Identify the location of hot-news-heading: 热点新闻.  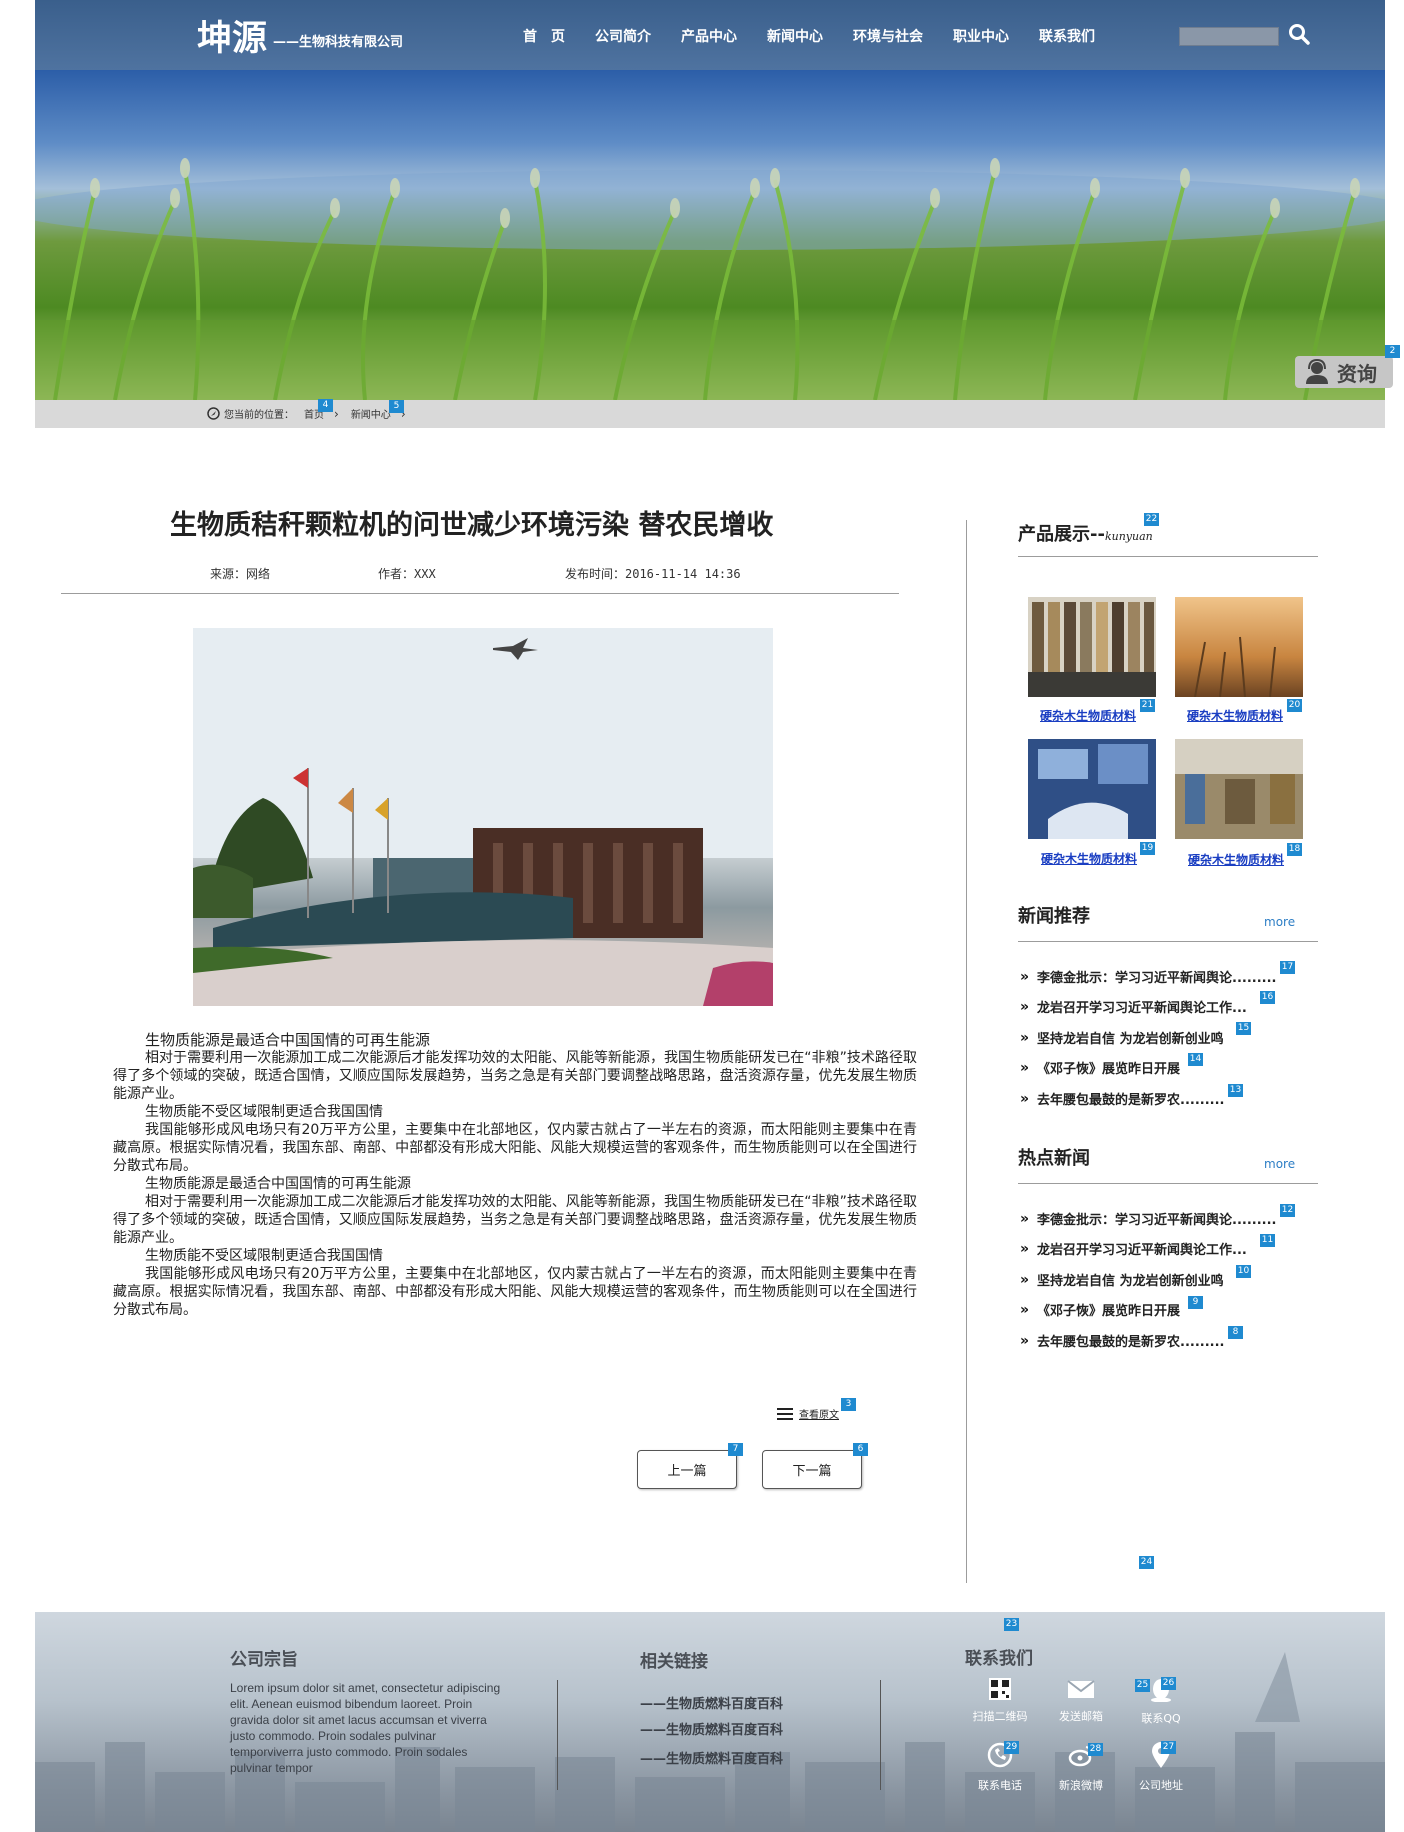
(1054, 1158).